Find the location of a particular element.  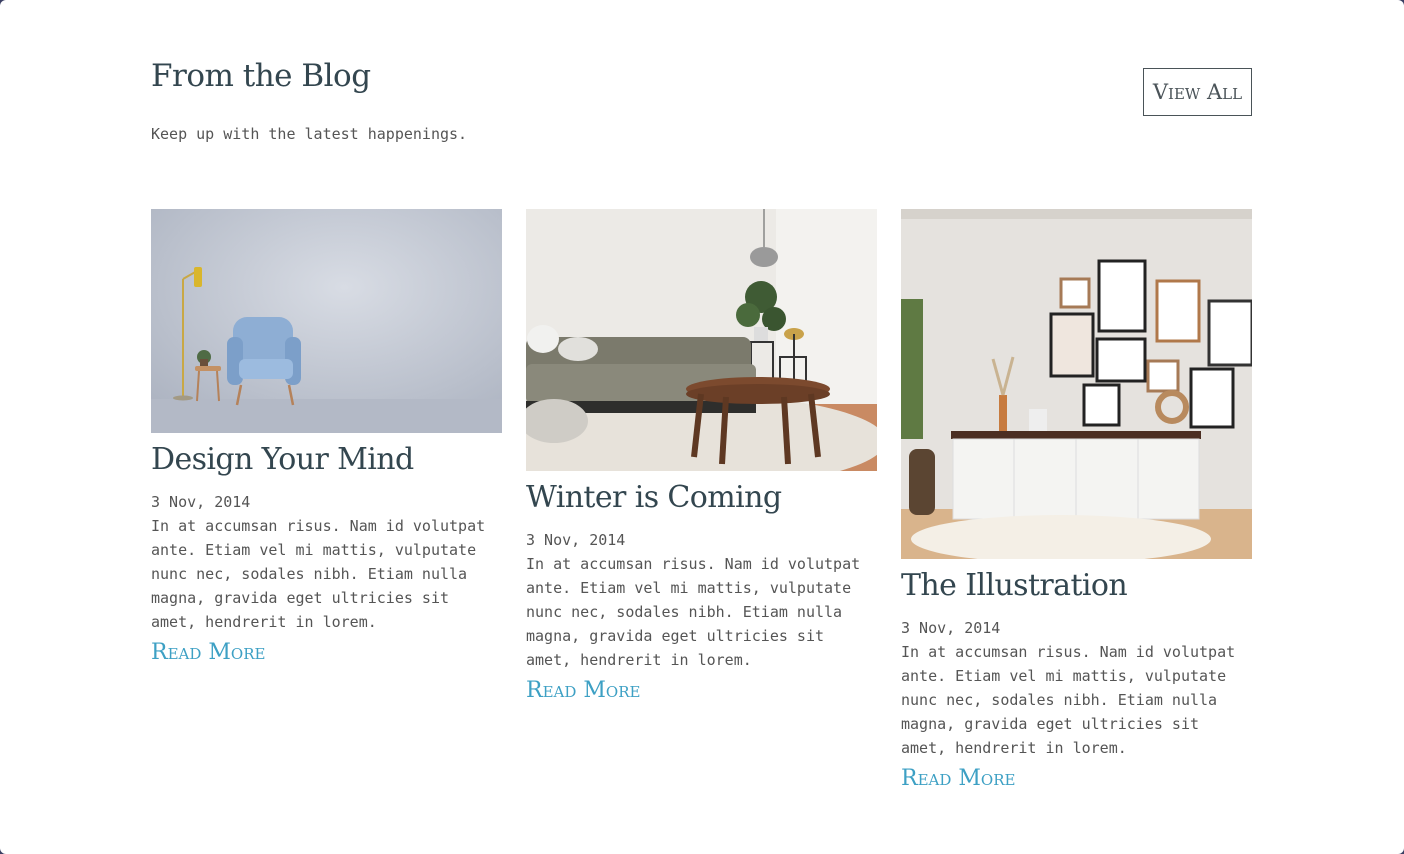

living-room-sofa-photo is located at coordinates (701, 340).